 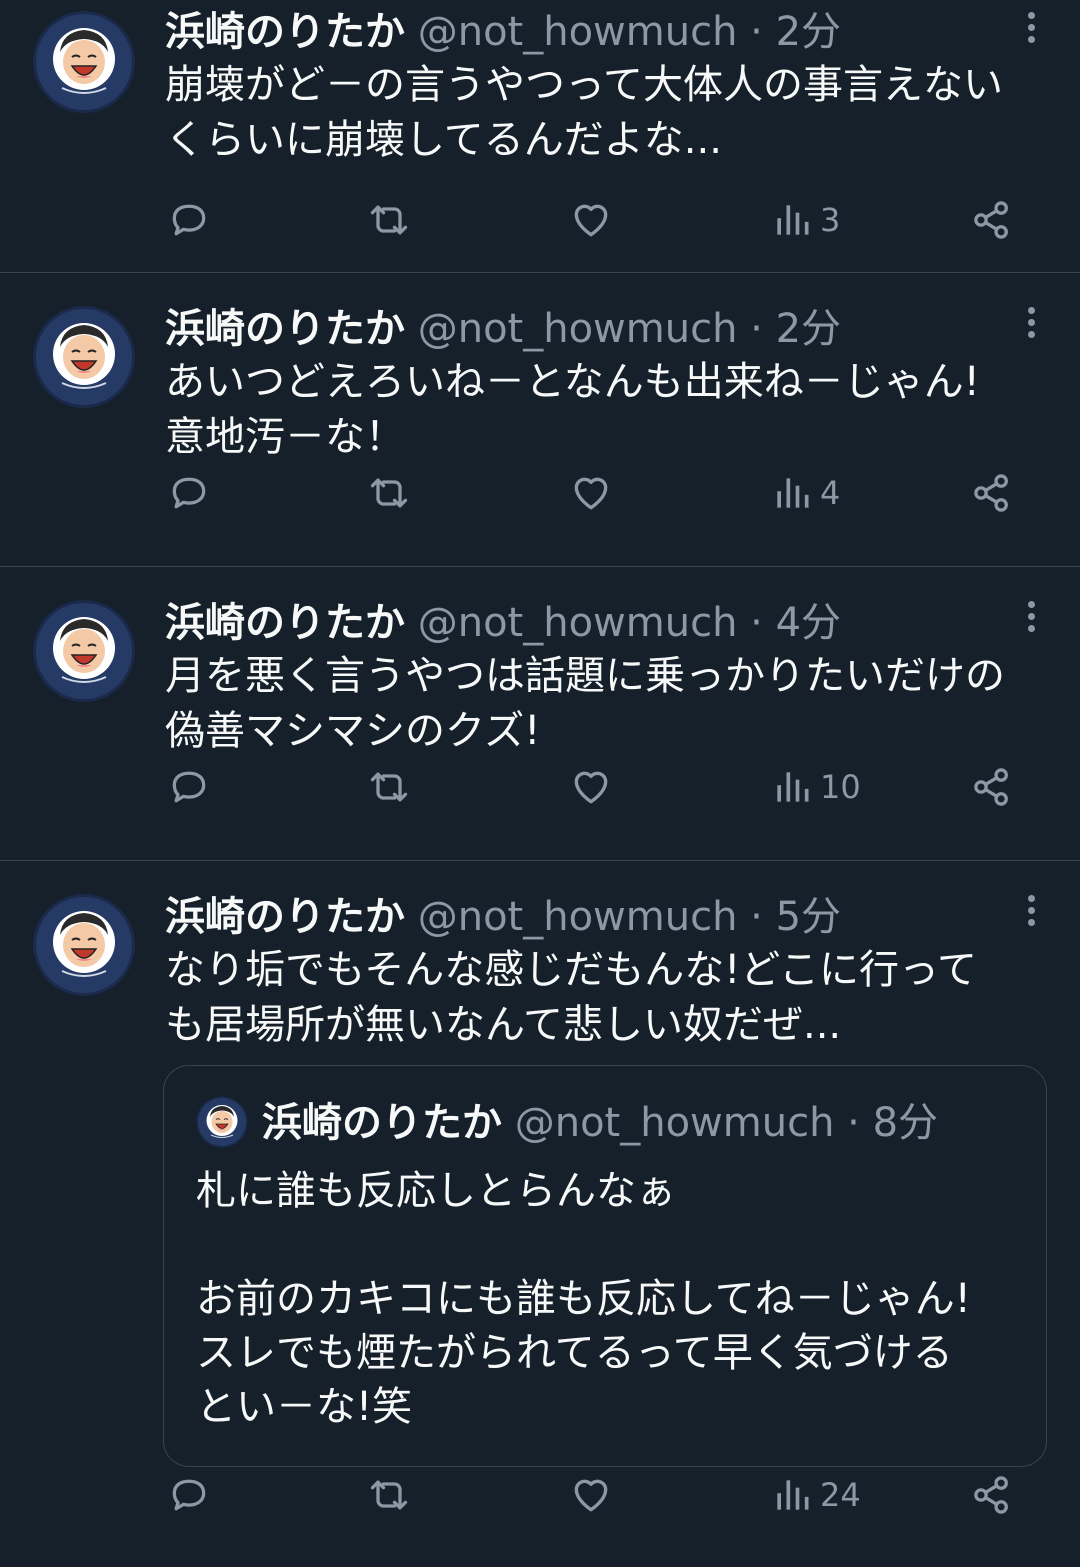 What do you see at coordinates (222, 1122) in the screenshot?
I see `quote-avatar` at bounding box center [222, 1122].